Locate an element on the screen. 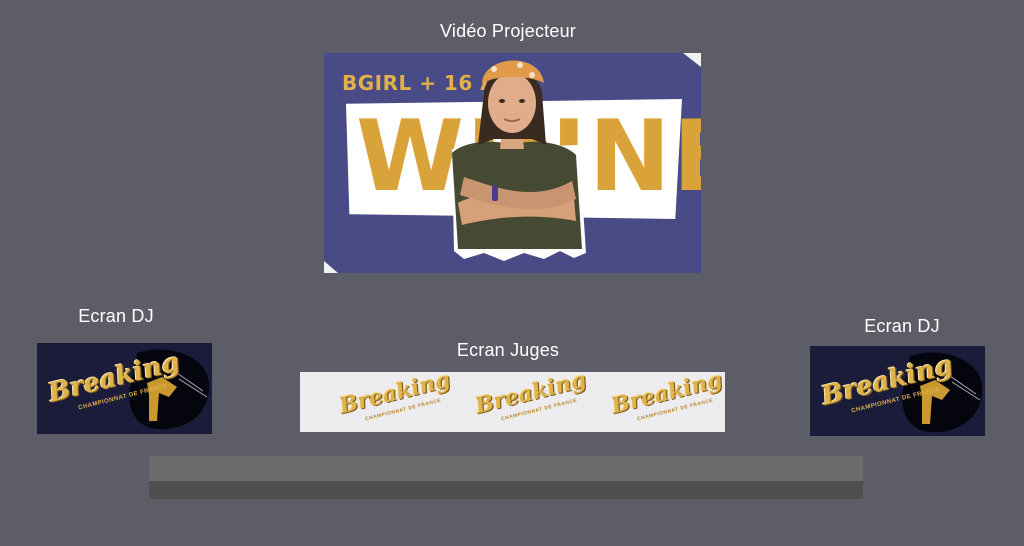  dj-left-label: Ecran DJ is located at coordinates (116, 316).